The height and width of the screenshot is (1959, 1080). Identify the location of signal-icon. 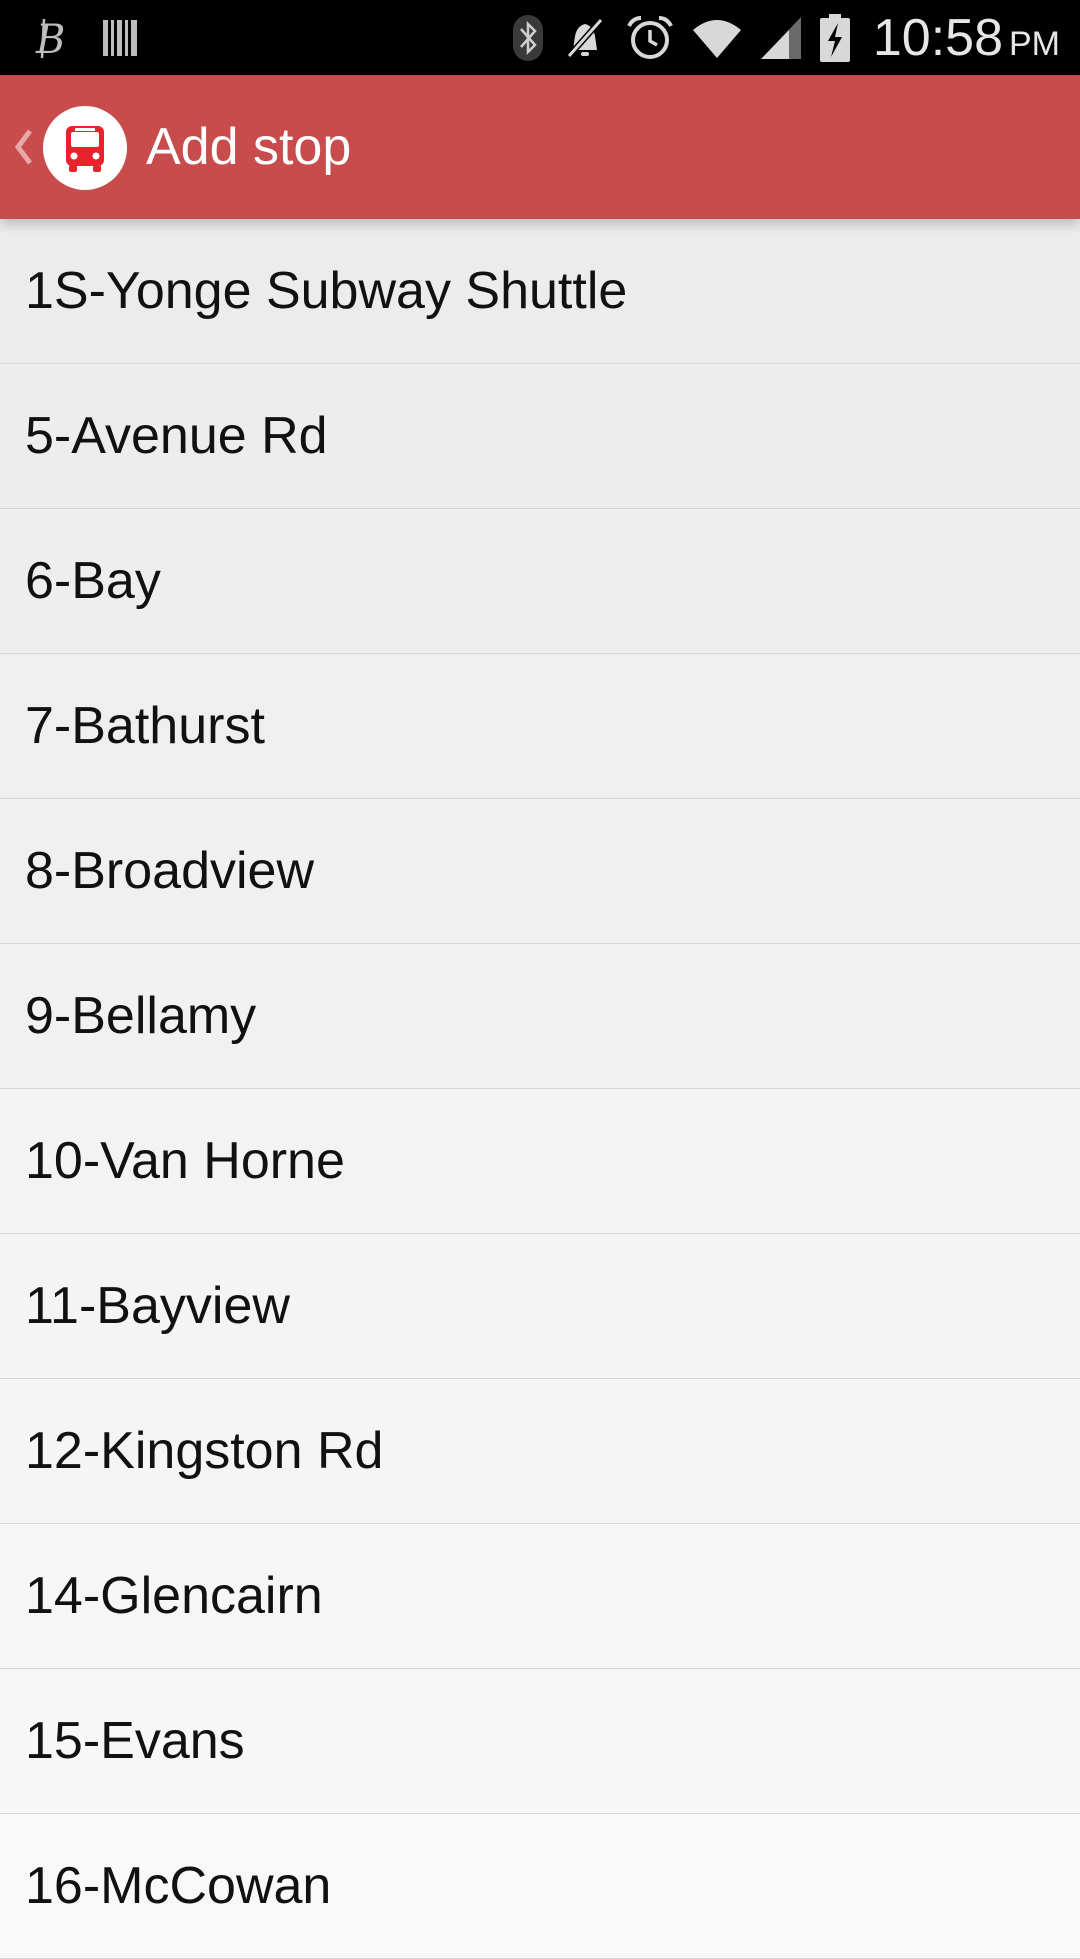
(781, 37).